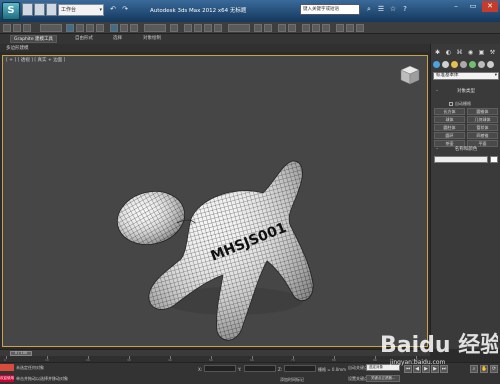  What do you see at coordinates (152, 39) in the screenshot?
I see `tab-object-paint: 对象绘制` at bounding box center [152, 39].